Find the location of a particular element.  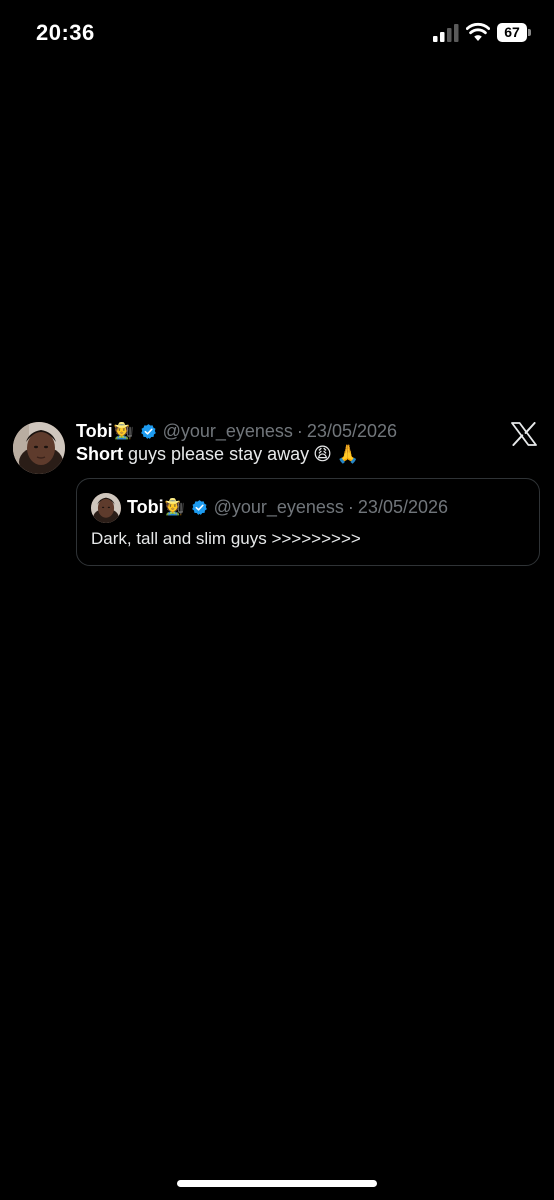

quoted-author-emoji: 🧑‍🌾 is located at coordinates (174, 507).